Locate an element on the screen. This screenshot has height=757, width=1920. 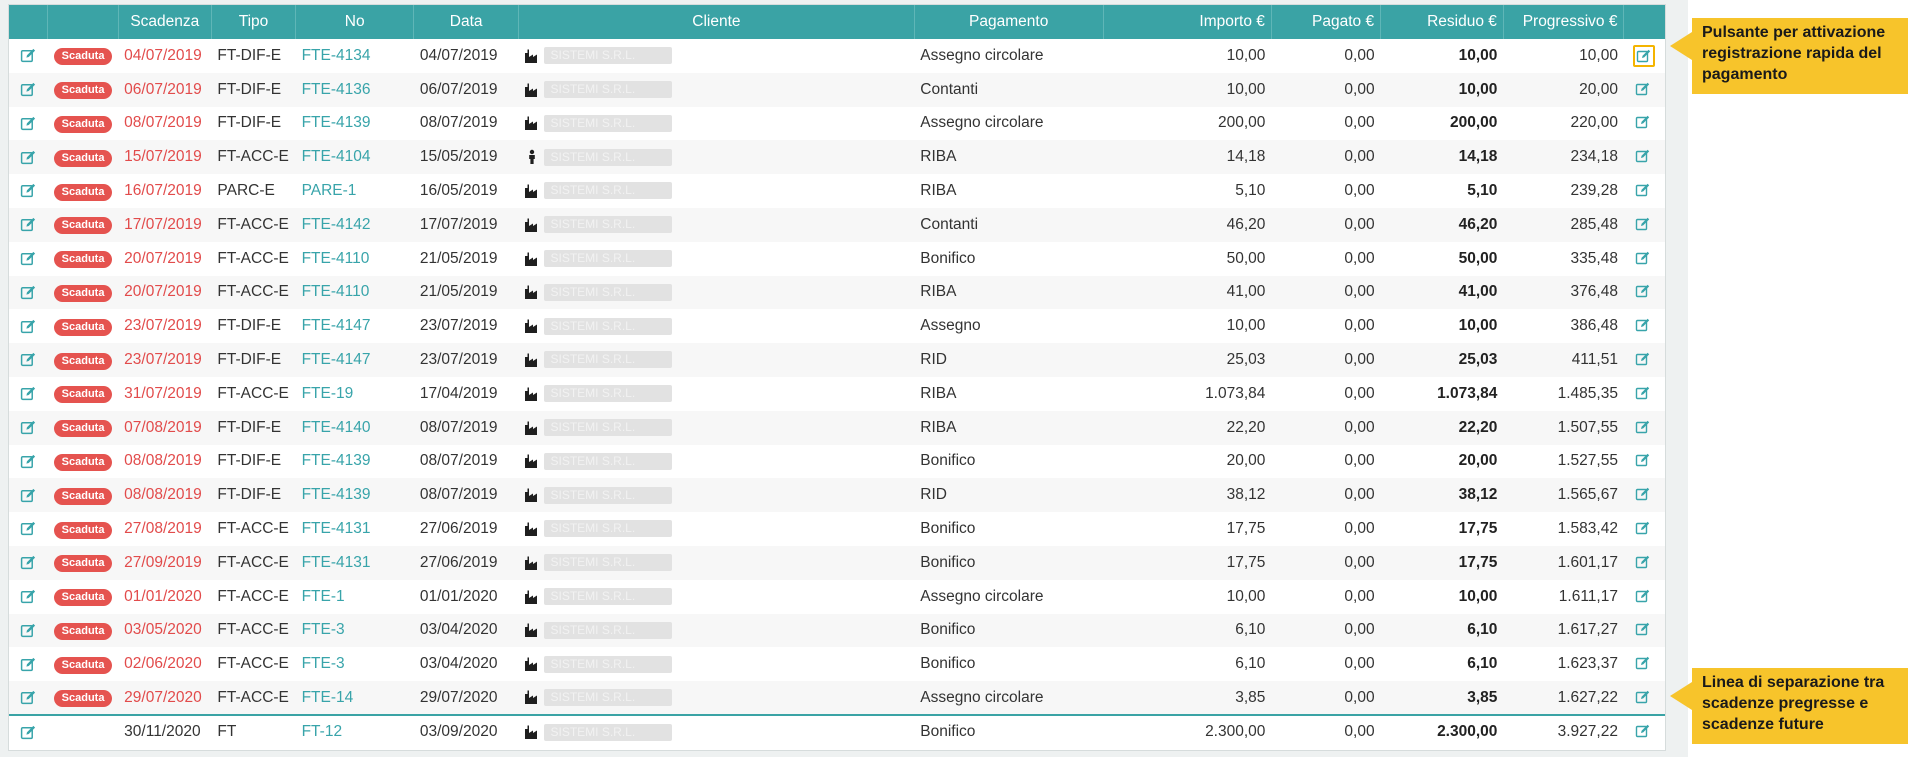
document-link: FTE-4136 is located at coordinates (336, 89).